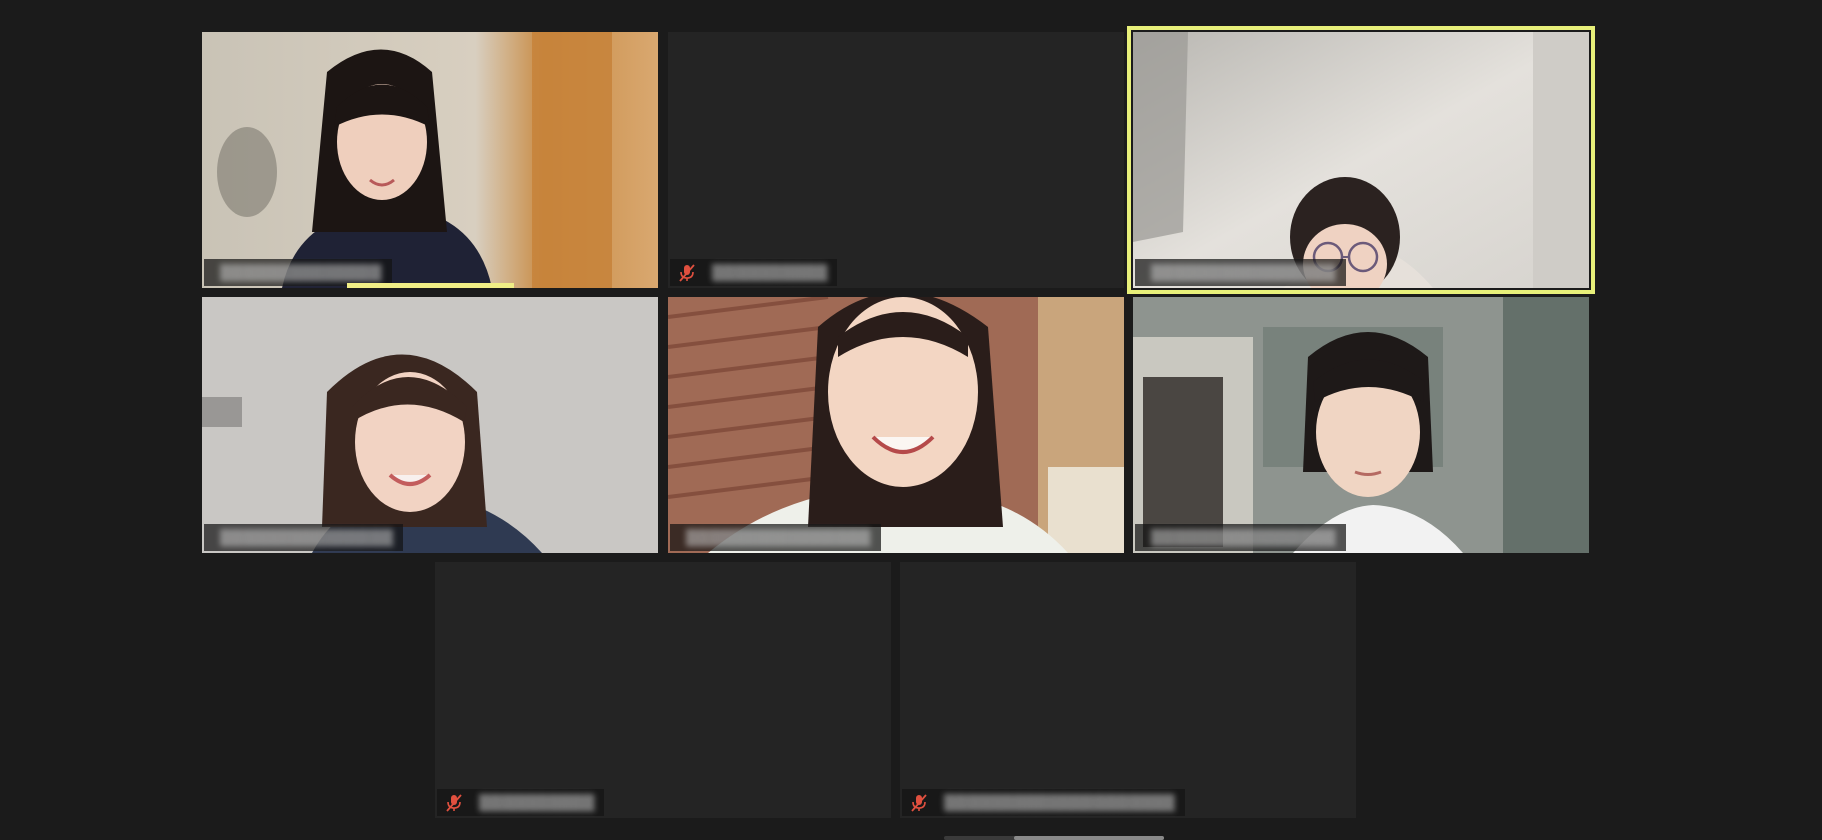 The image size is (1822, 840). I want to click on participant-name-tag: ▒▒▒▒▒▒▒▒▒▒▒▒▒▒▒, so click(304, 537).